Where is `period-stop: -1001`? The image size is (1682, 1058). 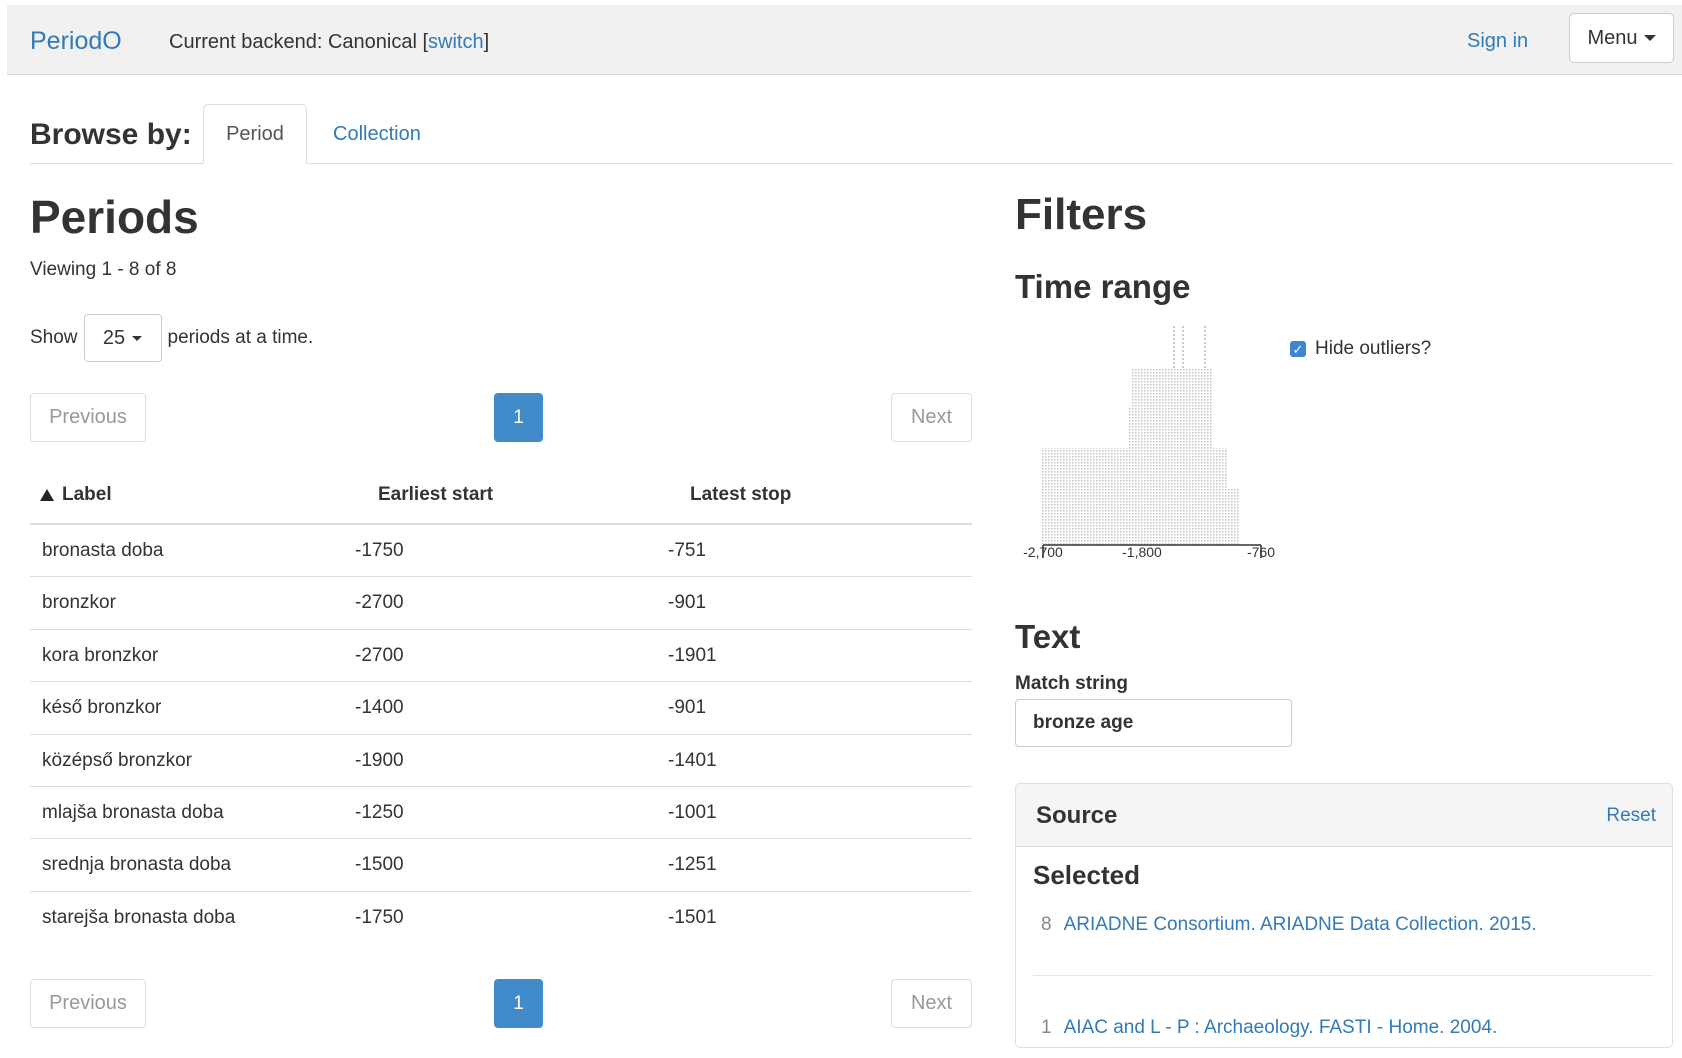 period-stop: -1001 is located at coordinates (692, 812).